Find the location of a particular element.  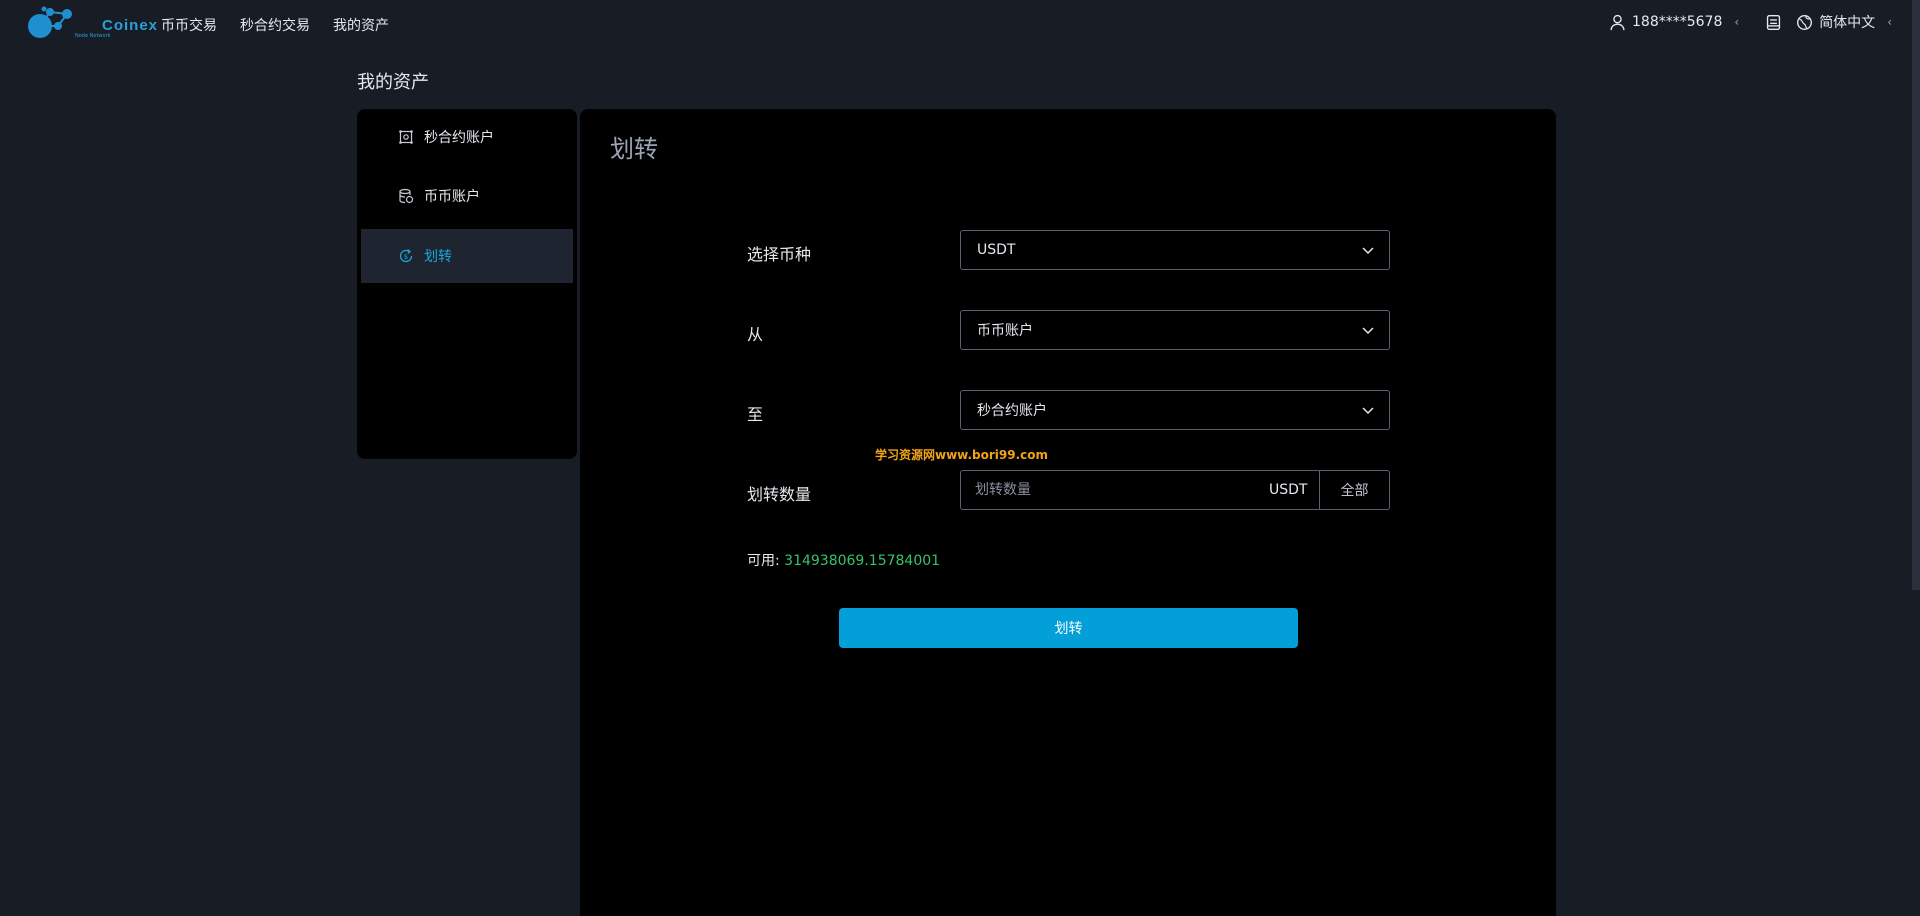

transfer-submit-button: 划转 is located at coordinates (1068, 628).